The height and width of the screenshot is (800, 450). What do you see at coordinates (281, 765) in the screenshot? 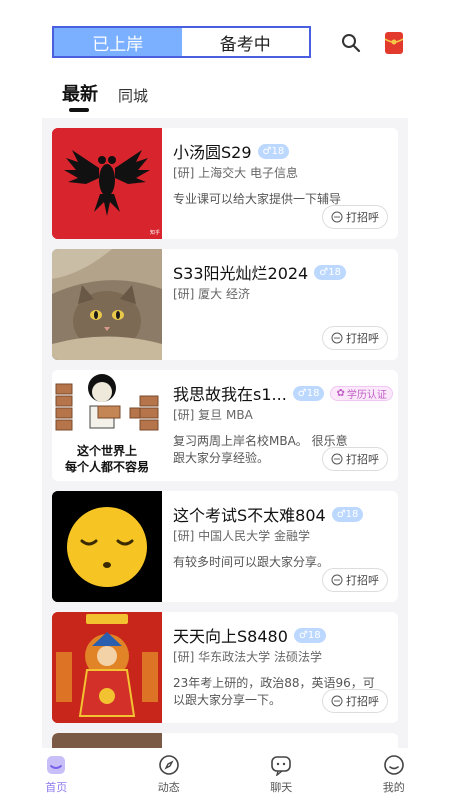
I see `chat-icon` at bounding box center [281, 765].